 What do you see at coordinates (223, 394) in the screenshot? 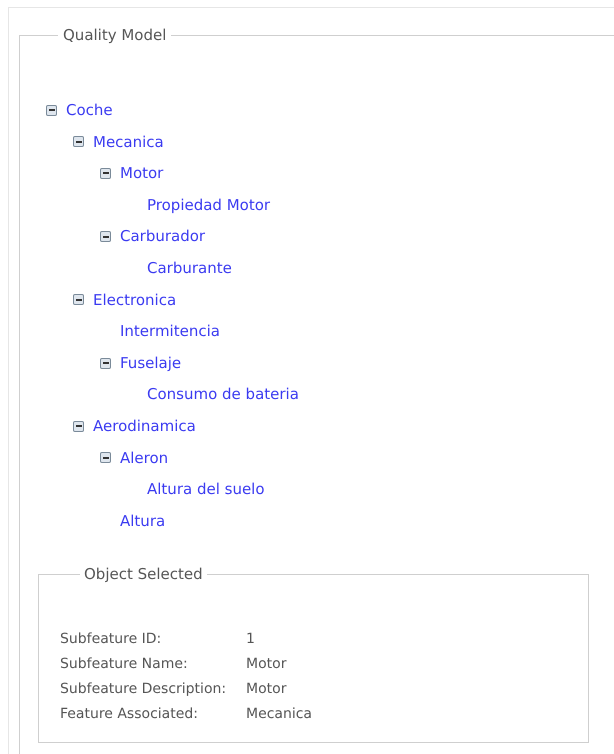
I see `tree-item: Consumo de bateria` at bounding box center [223, 394].